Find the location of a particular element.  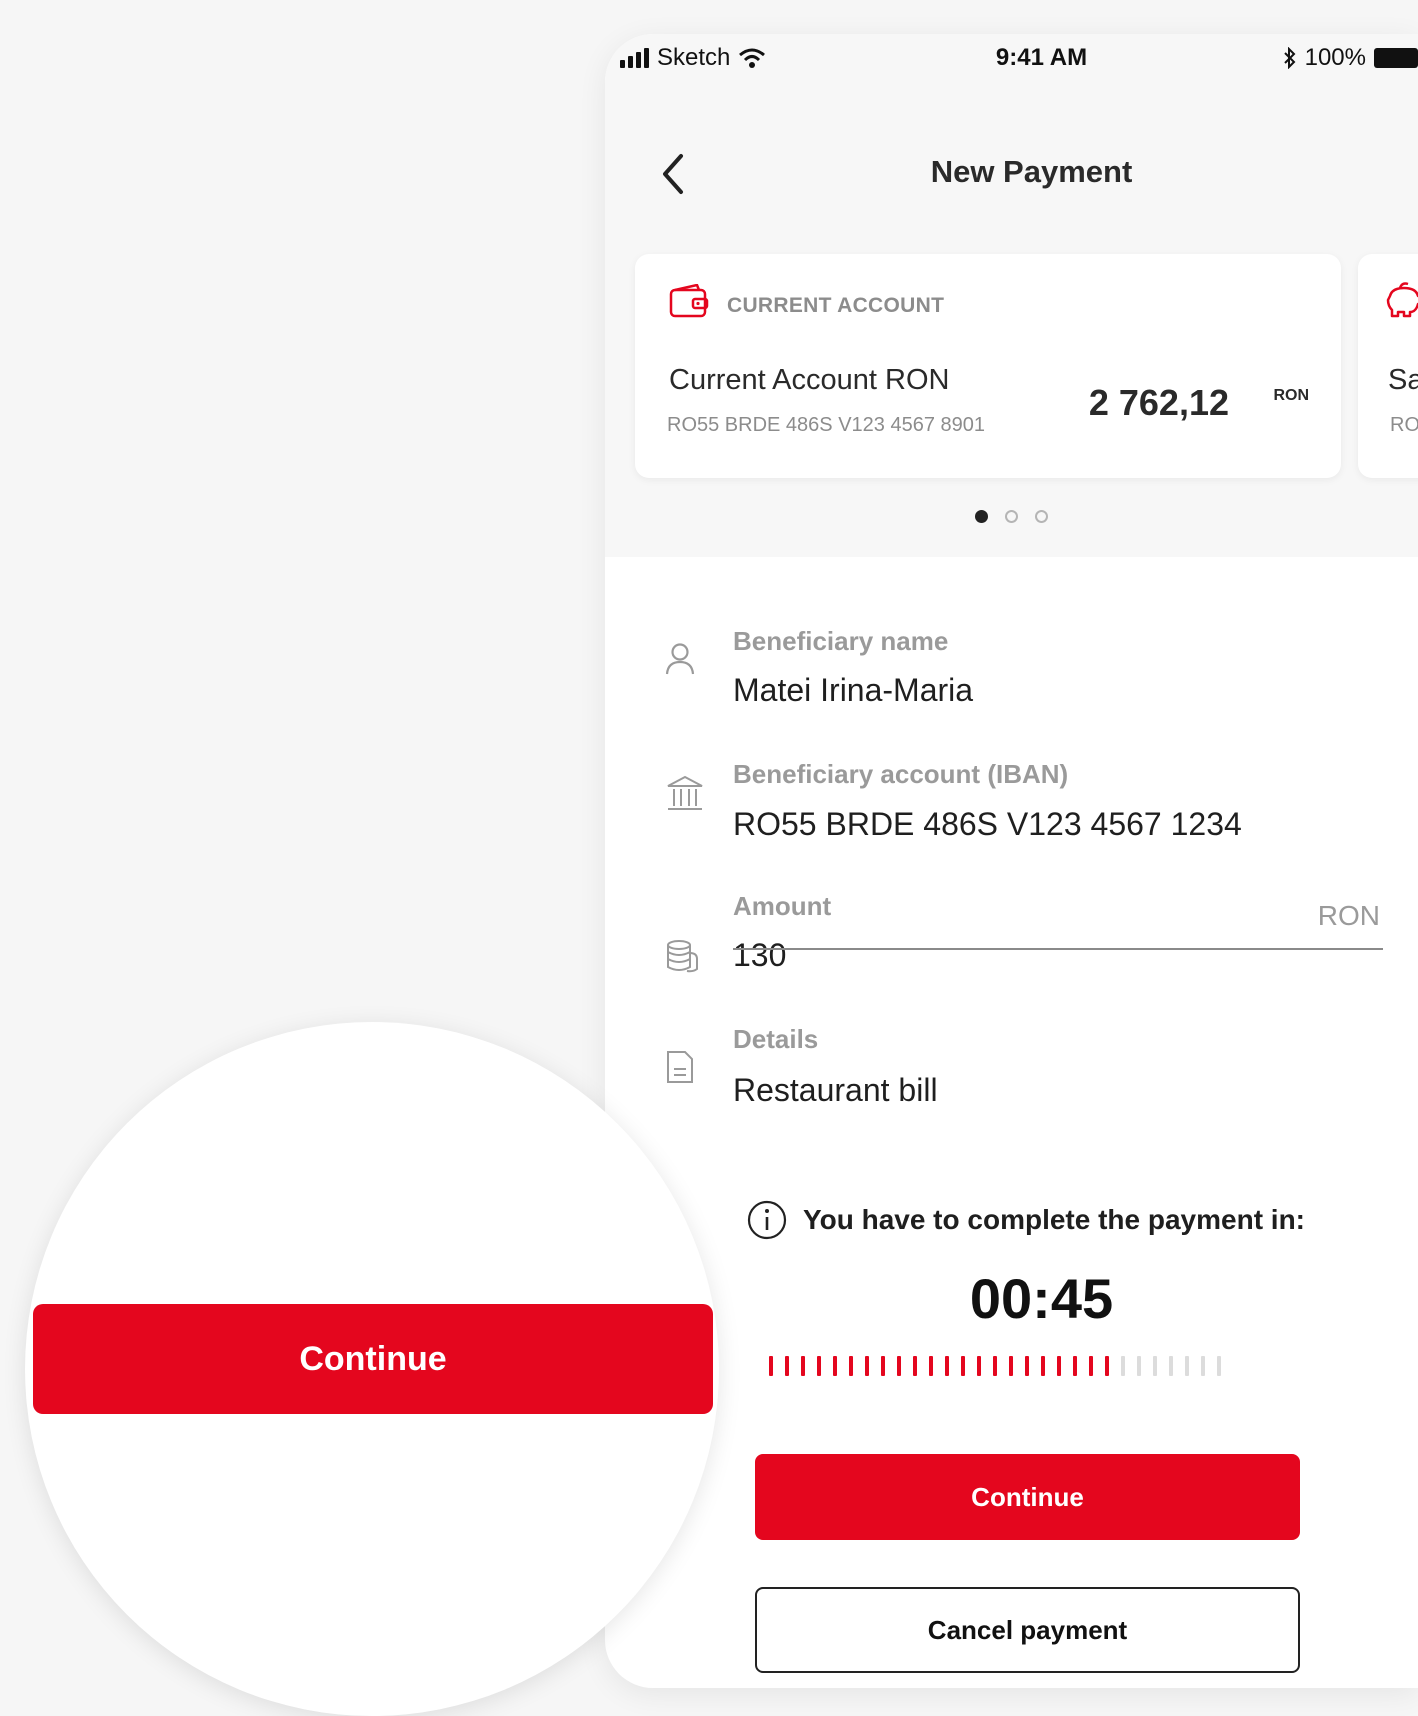

piggy-bank-icon is located at coordinates (1402, 300).